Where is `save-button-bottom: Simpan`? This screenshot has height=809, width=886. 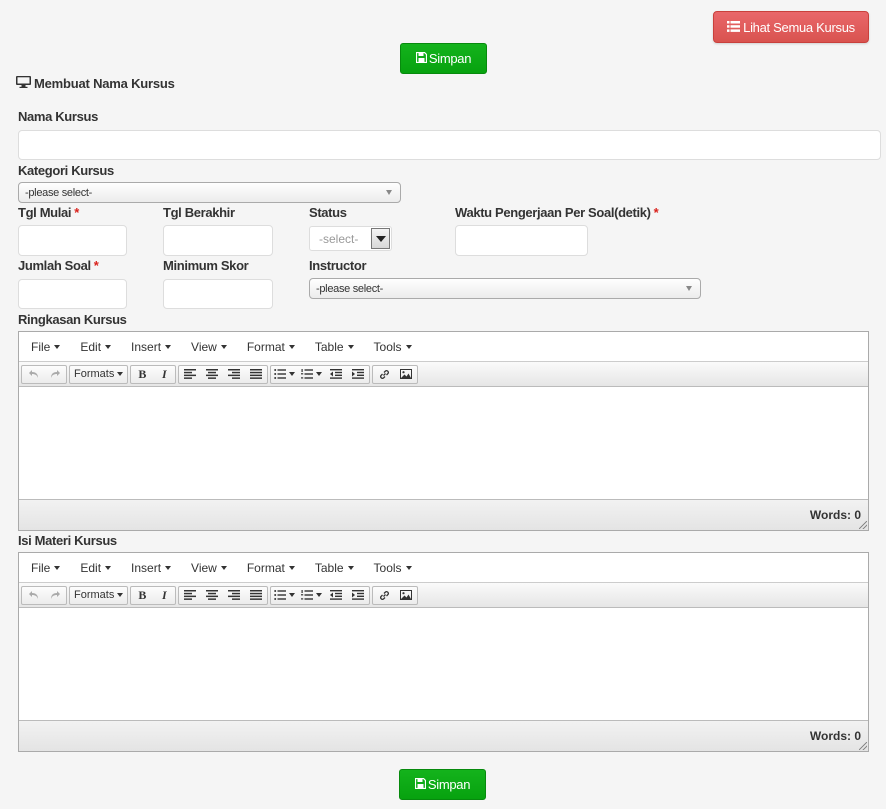 save-button-bottom: Simpan is located at coordinates (442, 784).